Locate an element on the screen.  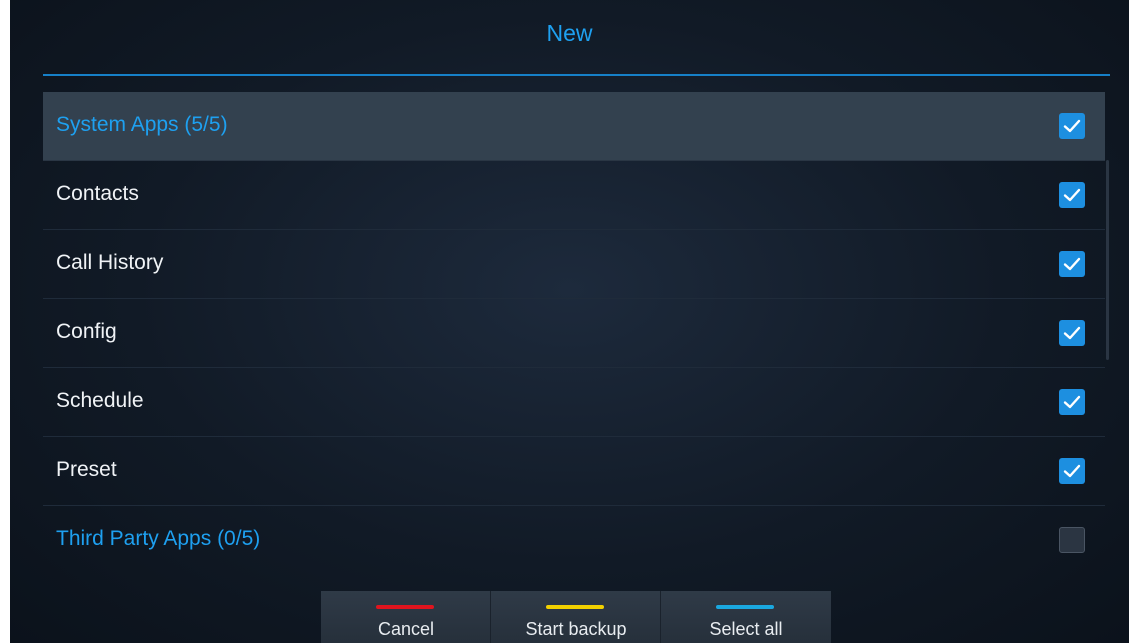
list-item-label: Config is located at coordinates (86, 331).